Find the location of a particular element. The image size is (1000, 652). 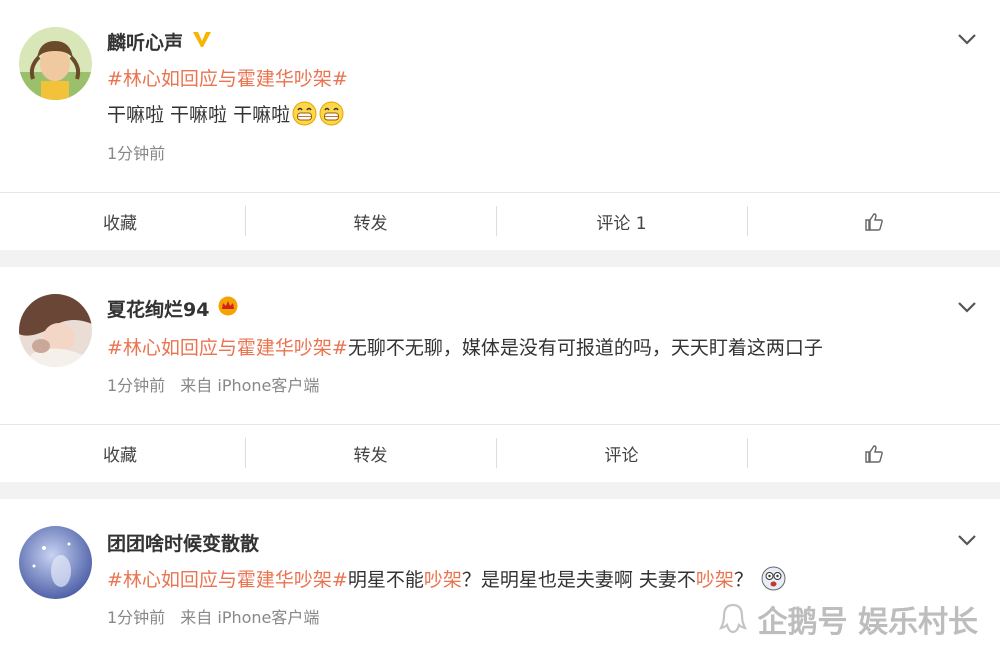

post-text-part: 明星不能 is located at coordinates (385, 580).